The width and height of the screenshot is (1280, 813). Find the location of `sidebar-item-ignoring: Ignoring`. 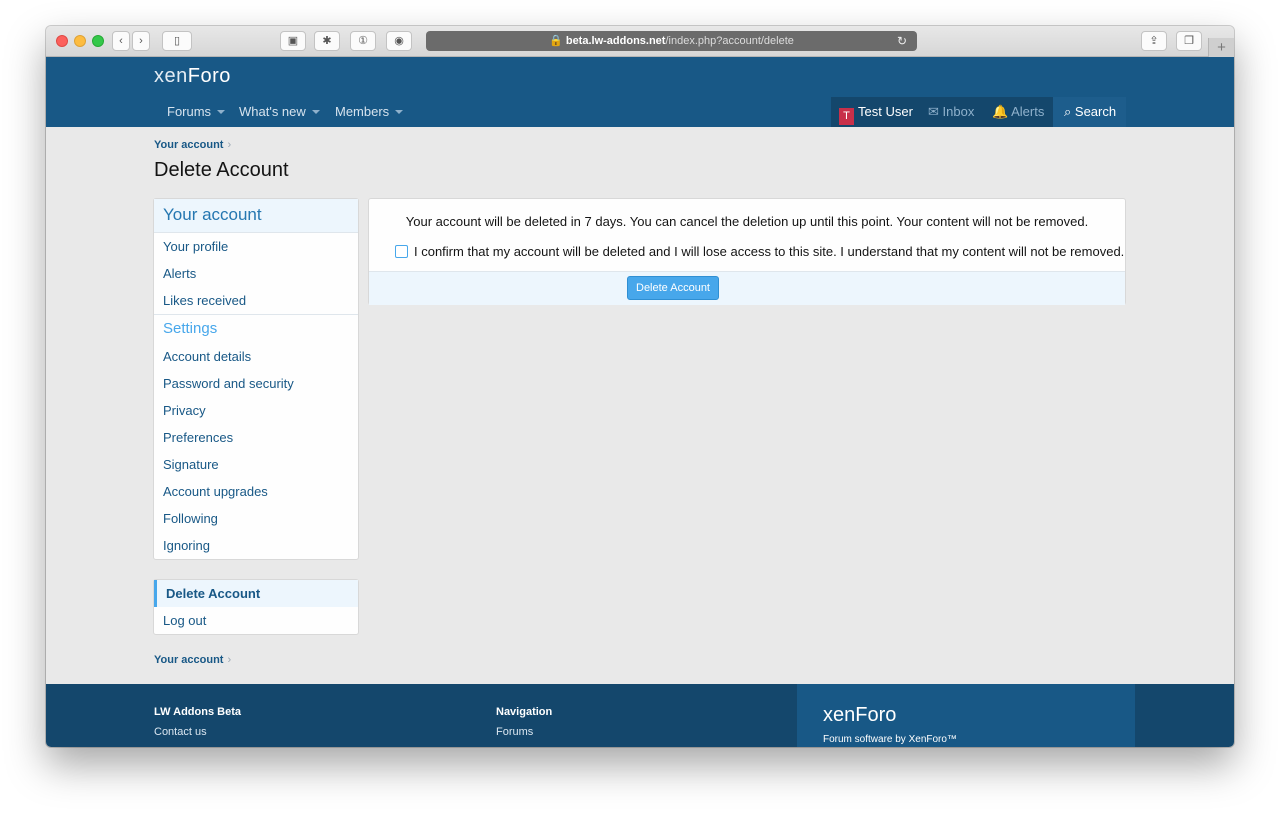

sidebar-item-ignoring: Ignoring is located at coordinates (256, 545).